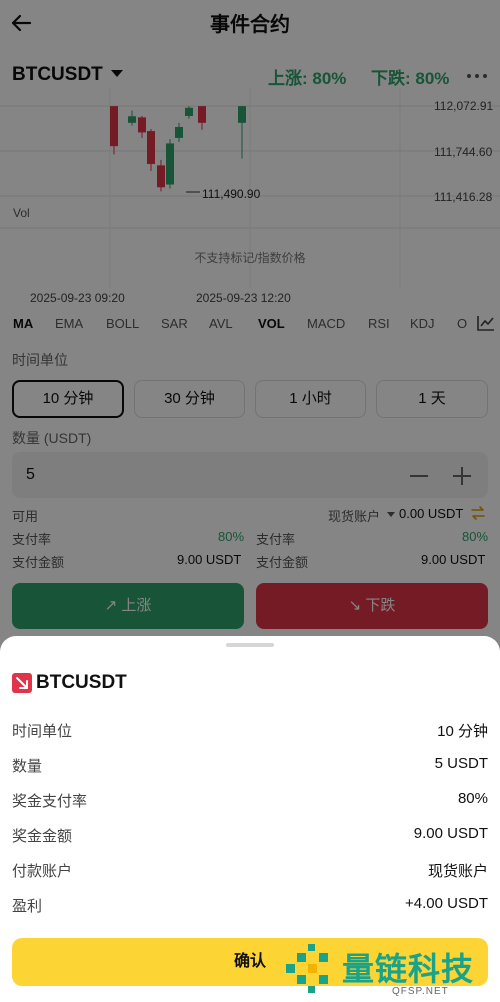  I want to click on watermark-subtext: QFSP.NET, so click(420, 991).